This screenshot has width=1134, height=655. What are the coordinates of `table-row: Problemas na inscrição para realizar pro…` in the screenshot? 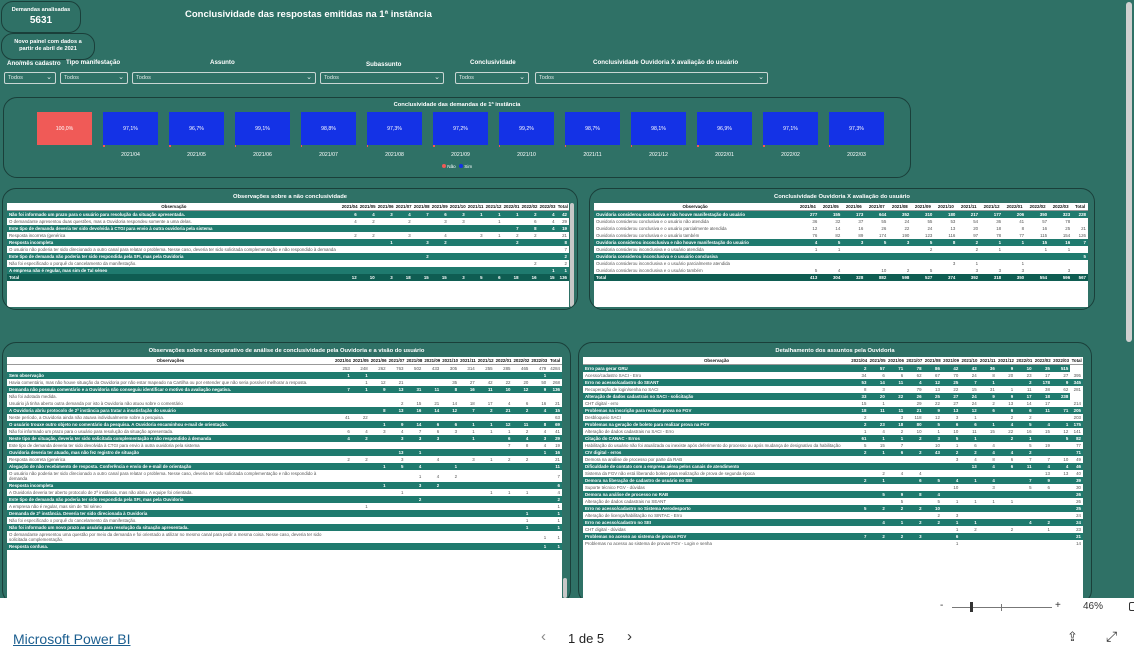 It's located at (833, 410).